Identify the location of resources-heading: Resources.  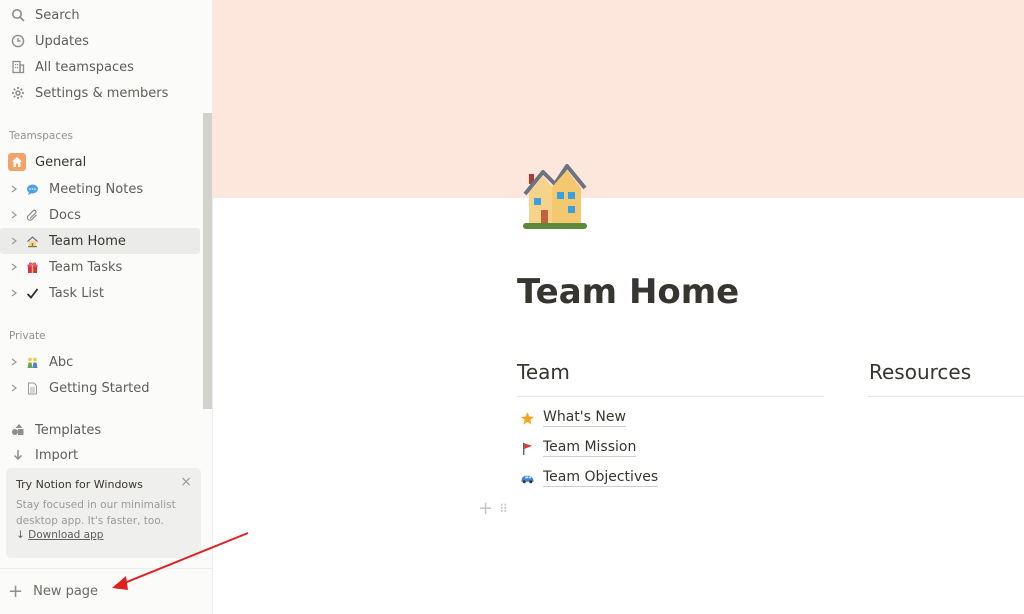
(920, 372).